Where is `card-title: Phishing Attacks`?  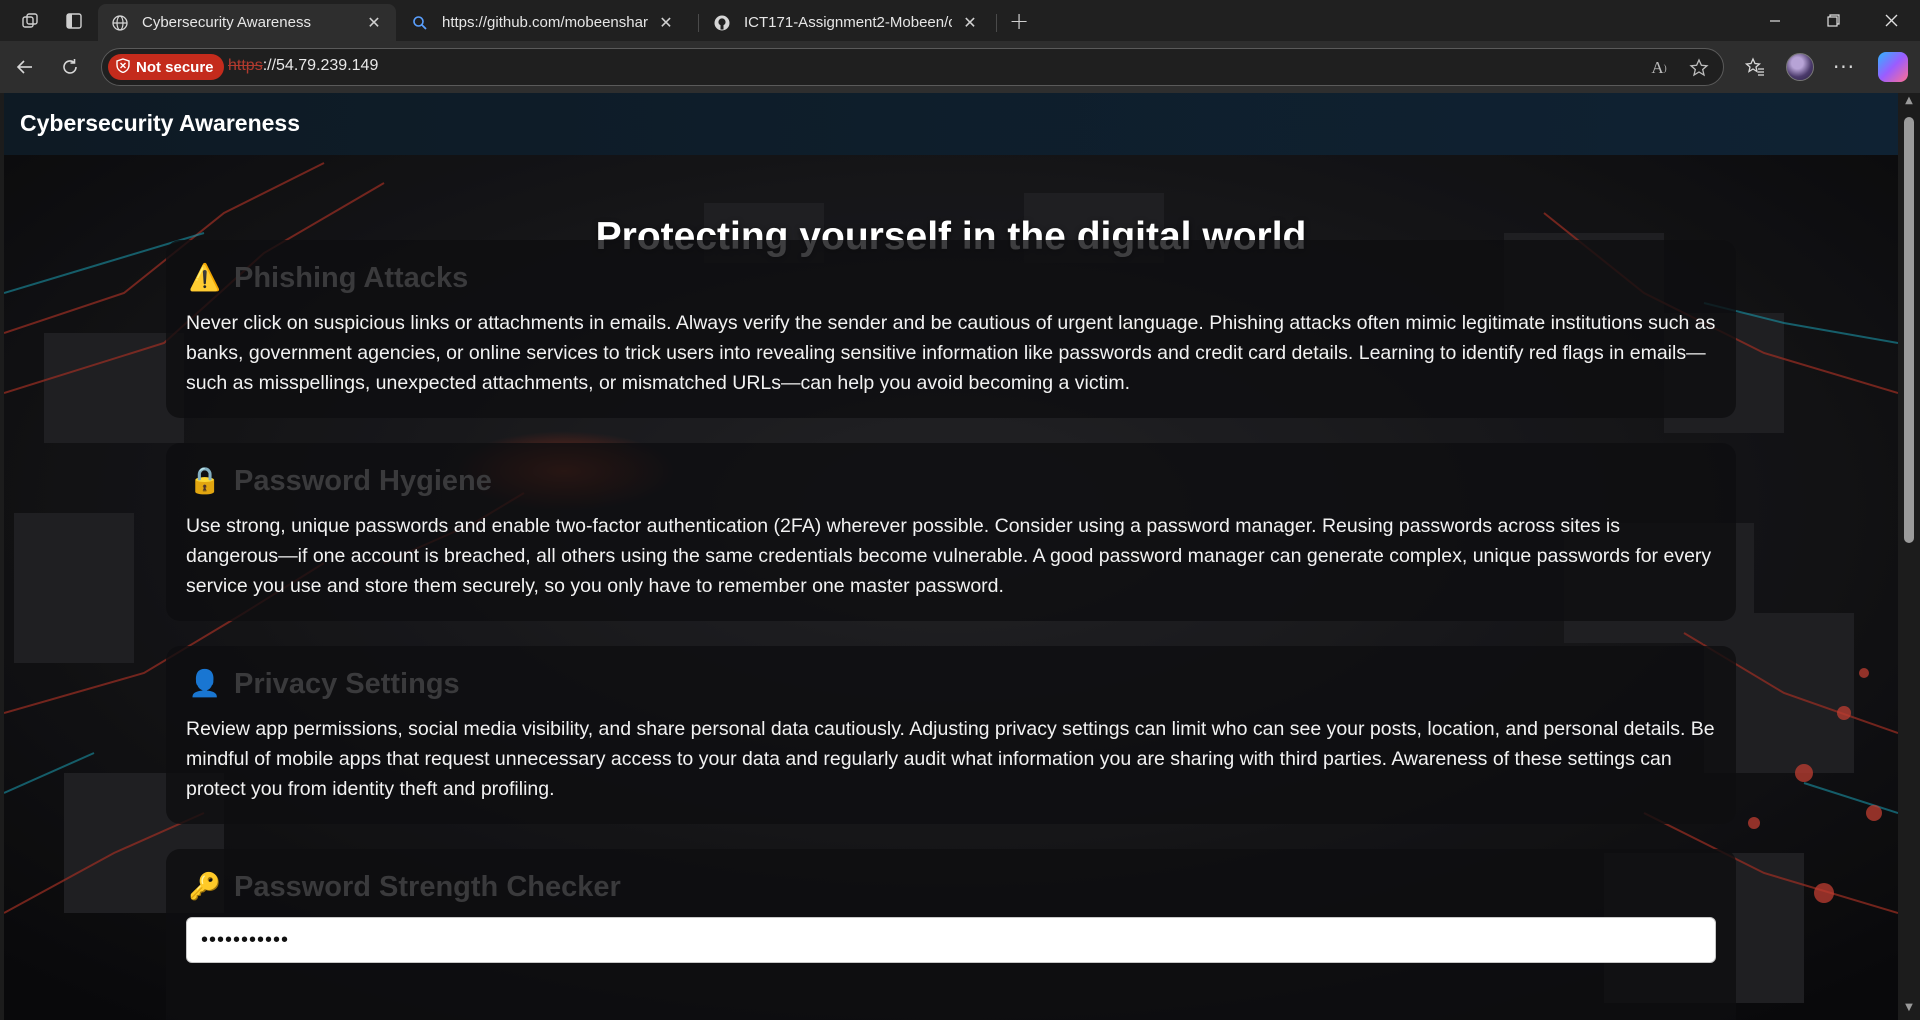 card-title: Phishing Attacks is located at coordinates (351, 277).